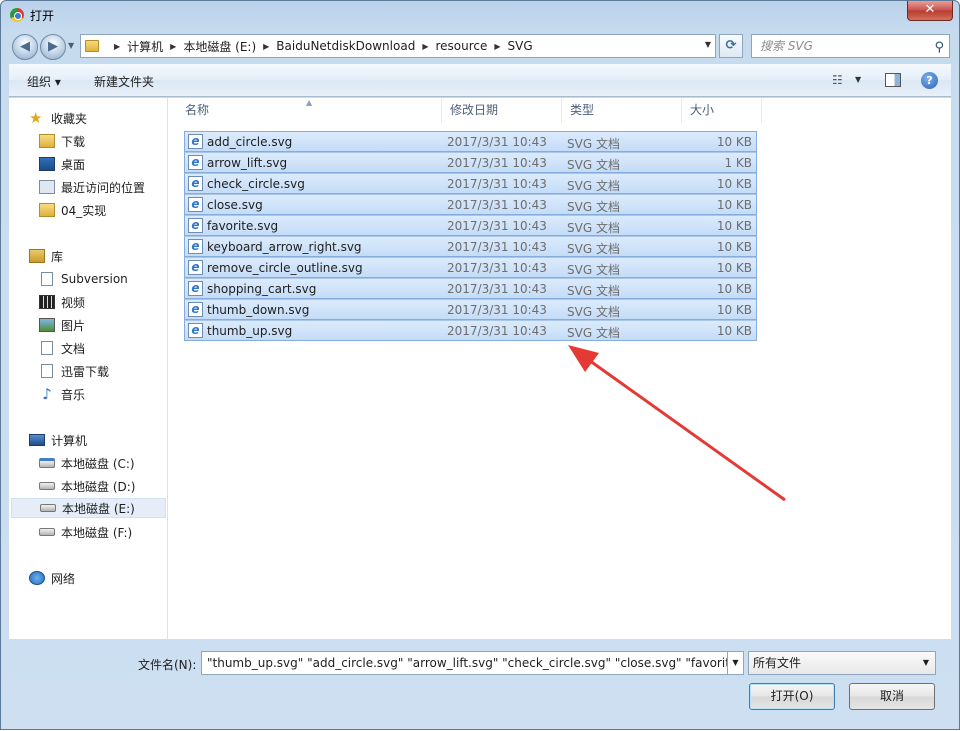 The image size is (960, 731). What do you see at coordinates (83, 279) in the screenshot?
I see `nav-subversion: Subversion` at bounding box center [83, 279].